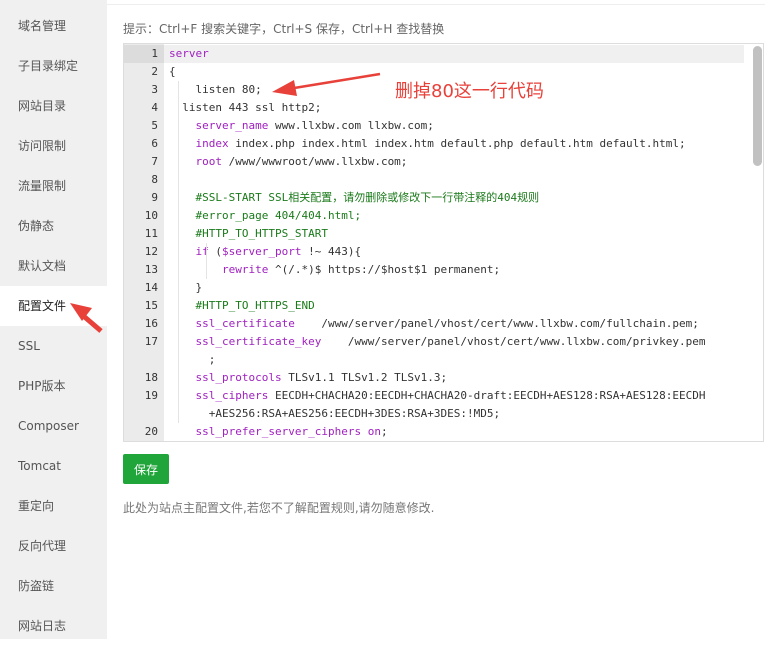  Describe the element at coordinates (354, 198) in the screenshot. I see `code-line: #SSL-START SSL相关配置，请勿删除或修改下一行带注释的404规则` at that location.